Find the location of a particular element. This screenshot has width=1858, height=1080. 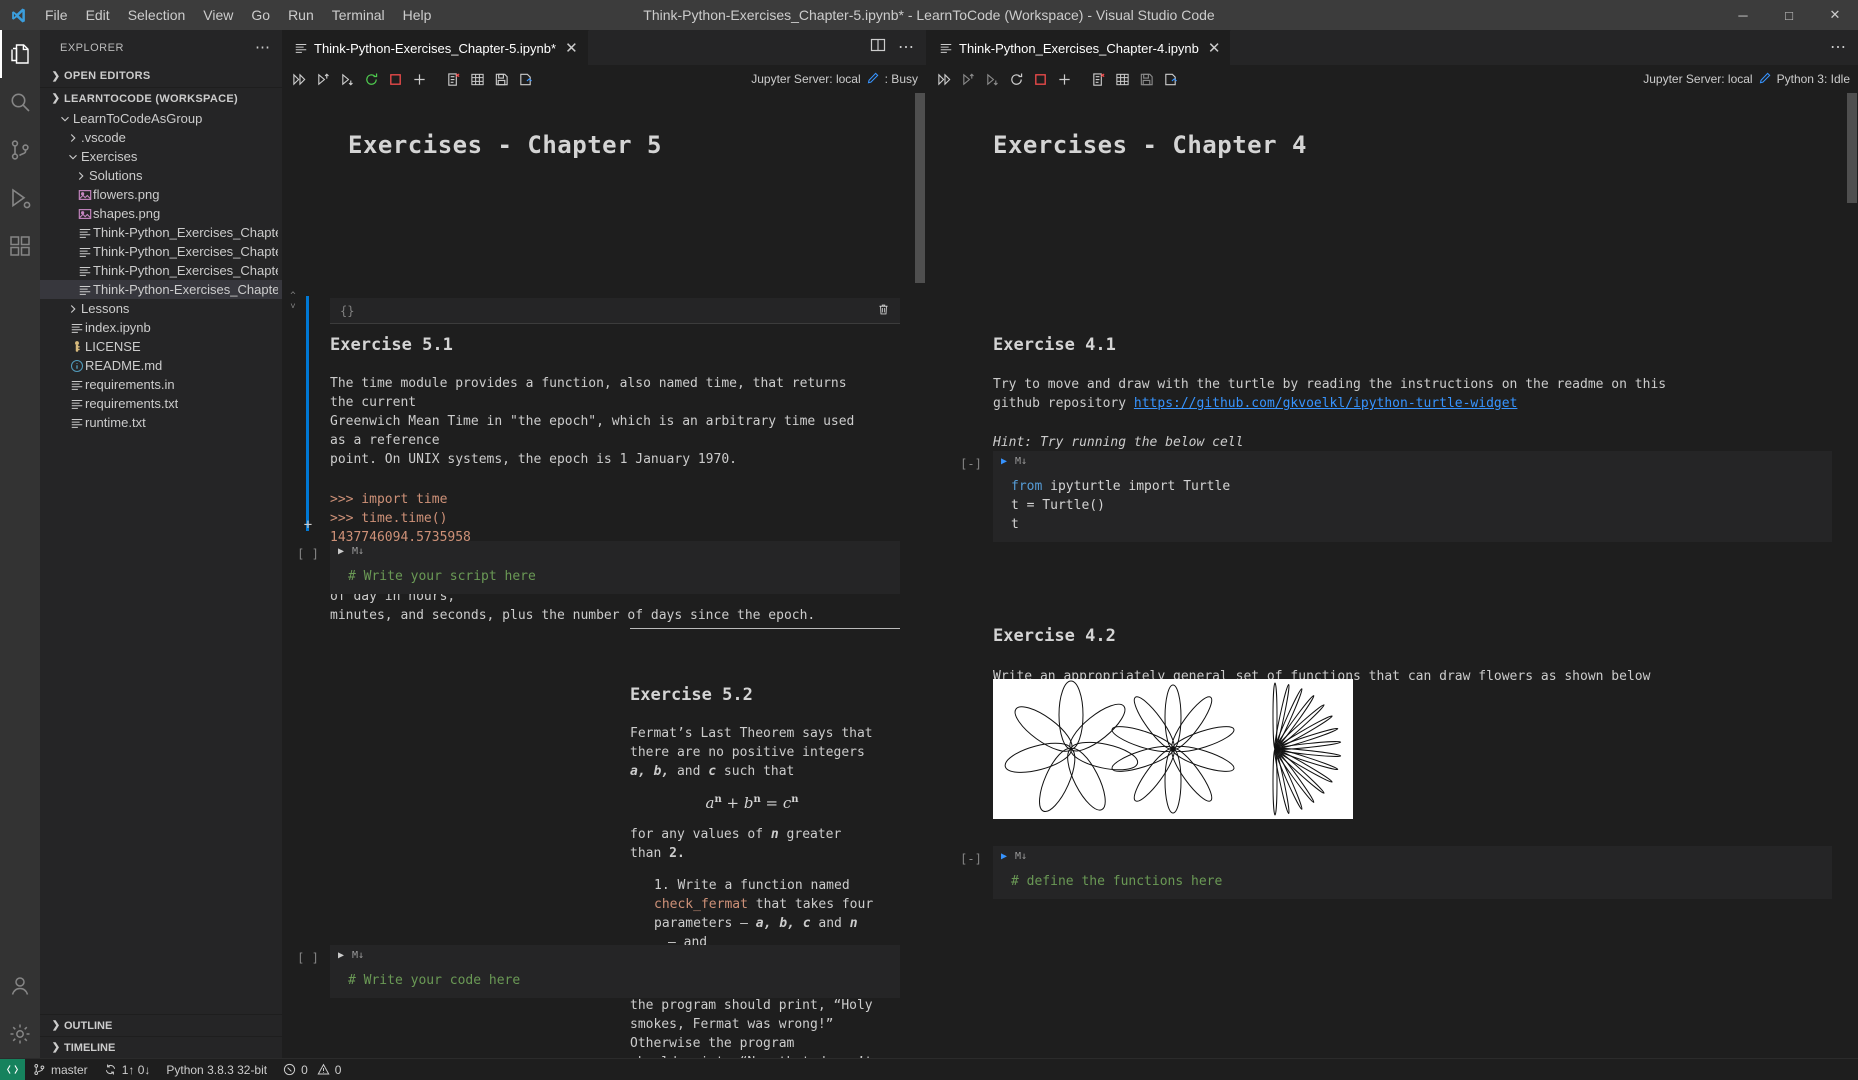

status-branch-indicator: master is located at coordinates (60, 1069).